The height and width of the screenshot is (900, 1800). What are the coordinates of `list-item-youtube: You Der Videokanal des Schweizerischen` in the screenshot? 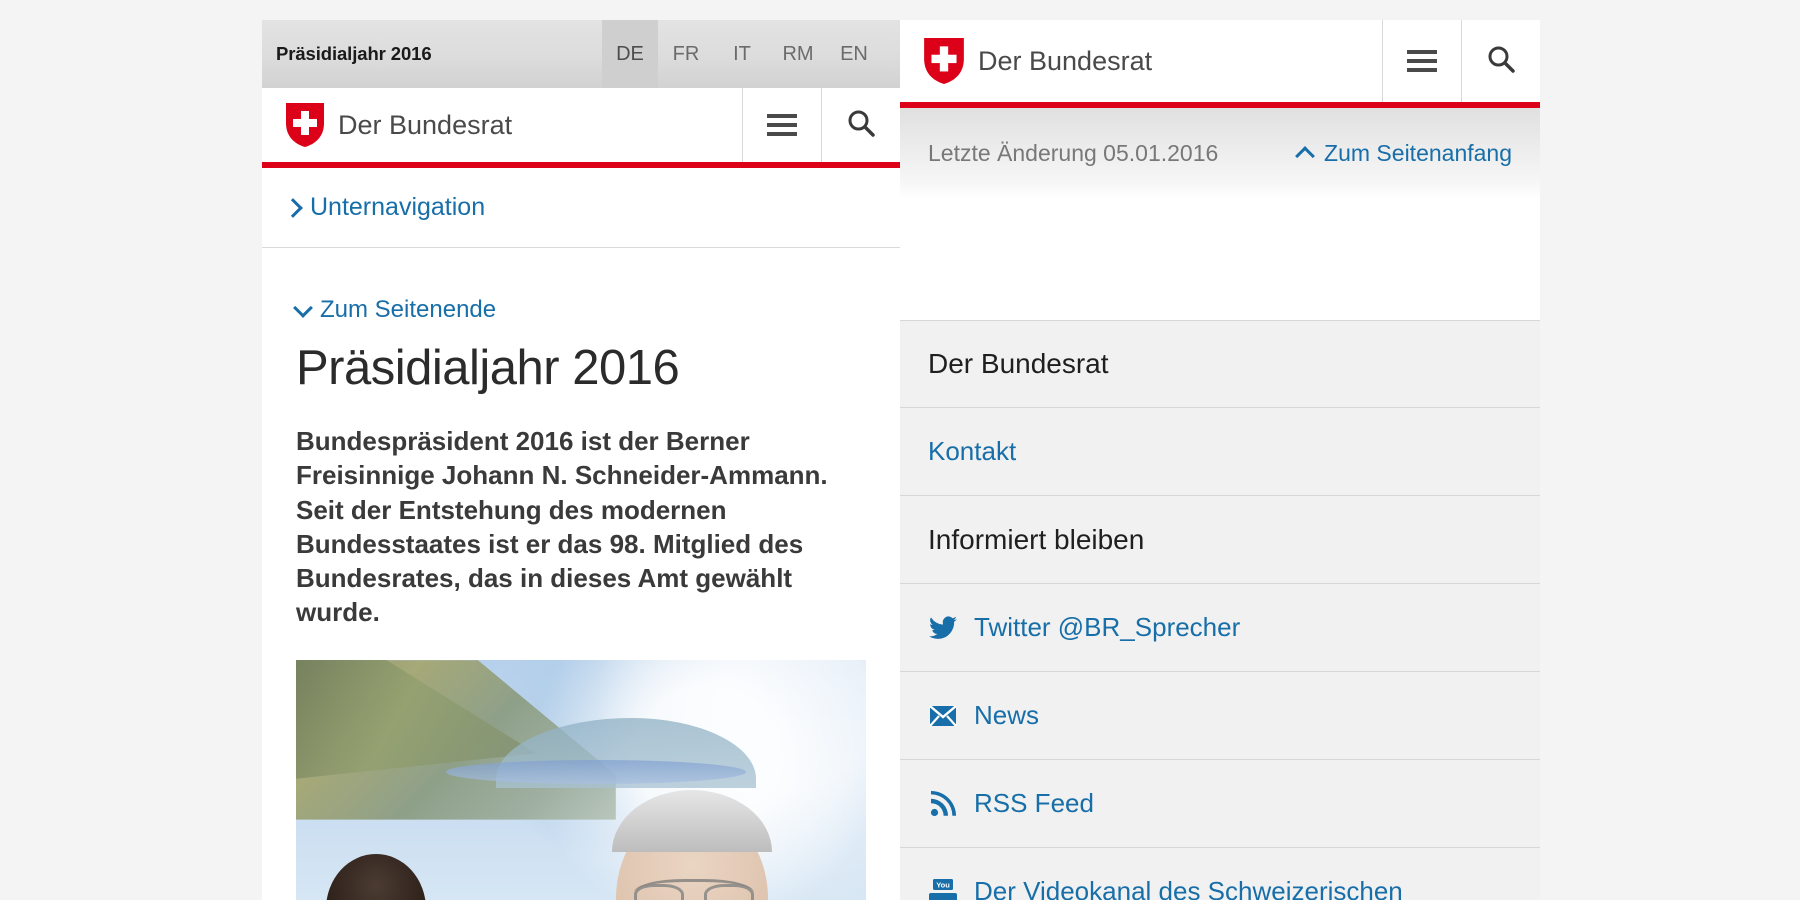 It's located at (1220, 874).